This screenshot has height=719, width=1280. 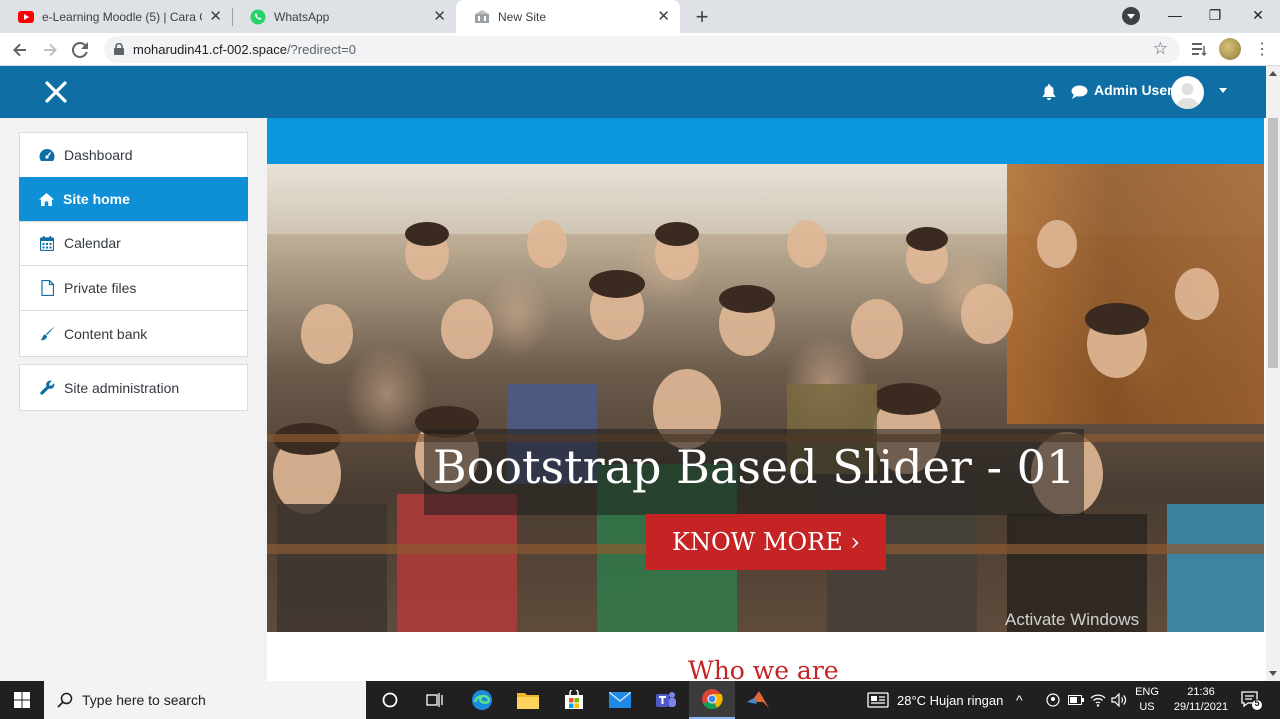 I want to click on nav-item-label: Calendar, so click(x=92, y=243).